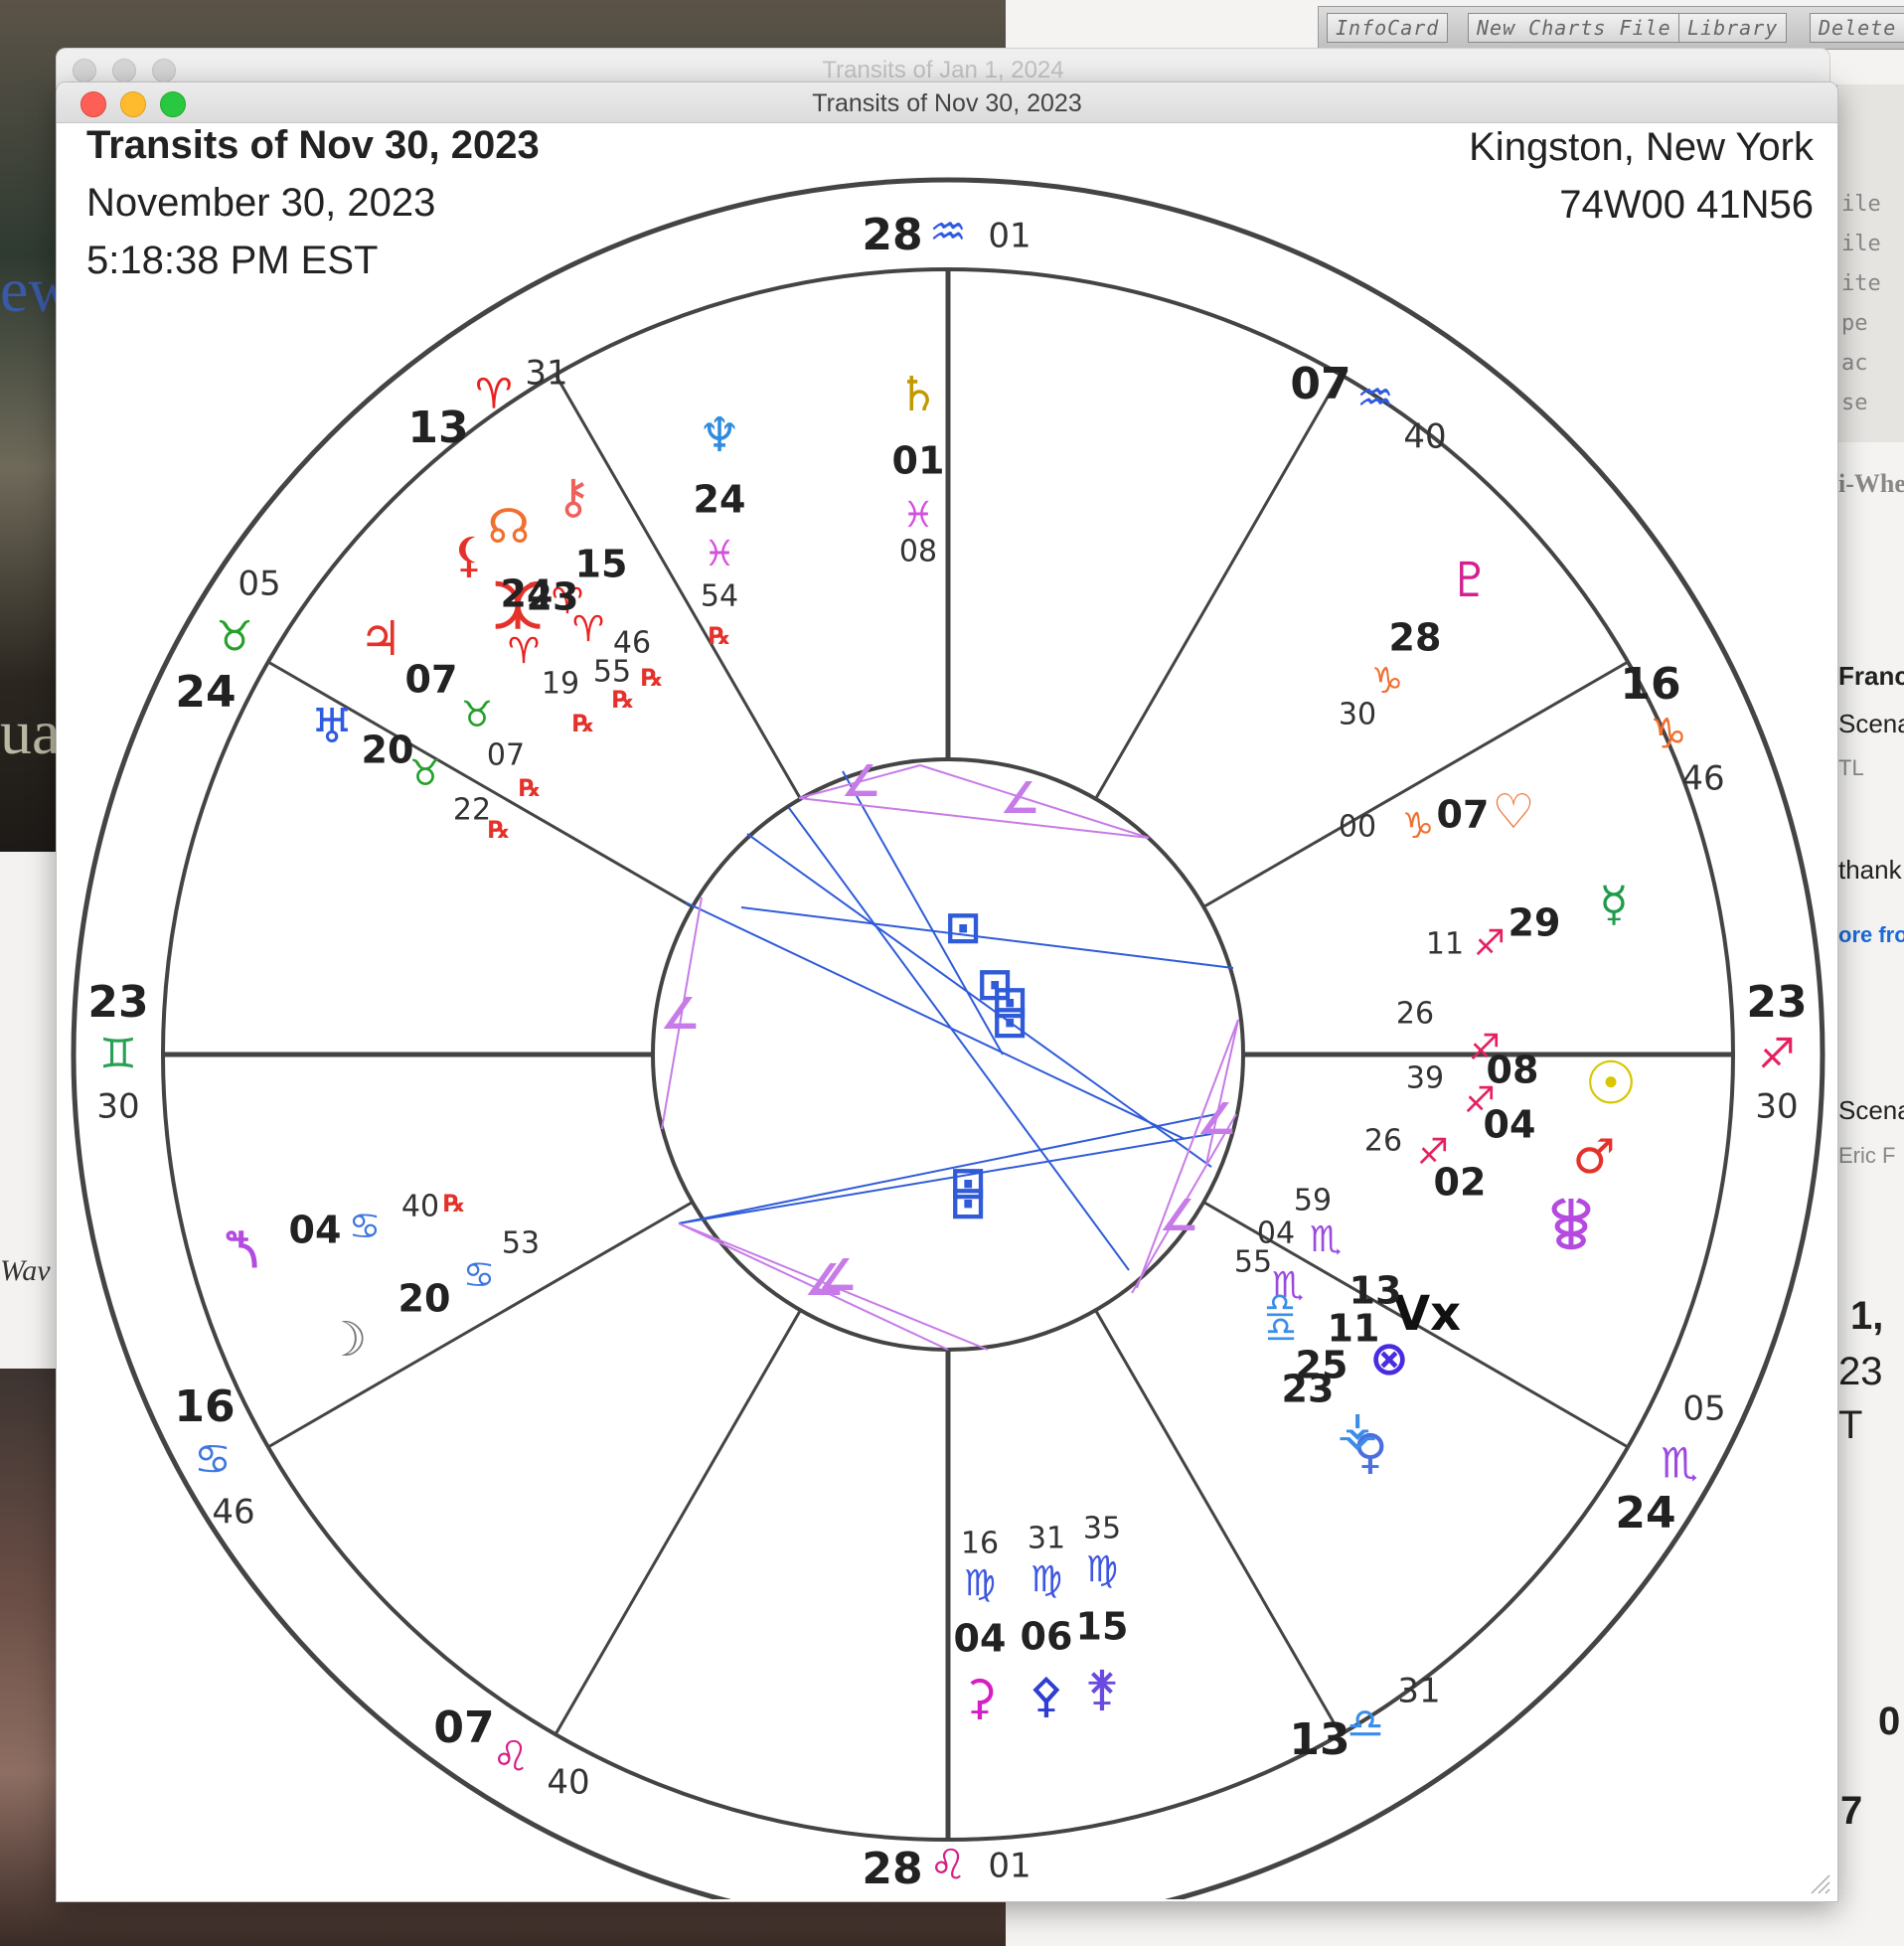  I want to click on background-text: i-Whe, so click(1871, 483).